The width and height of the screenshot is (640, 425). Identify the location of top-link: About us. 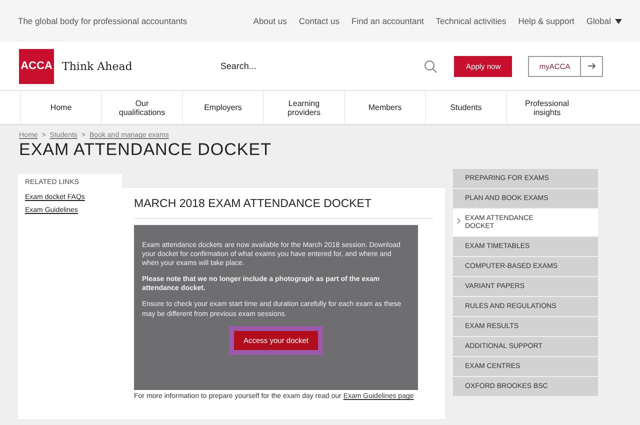
(270, 21).